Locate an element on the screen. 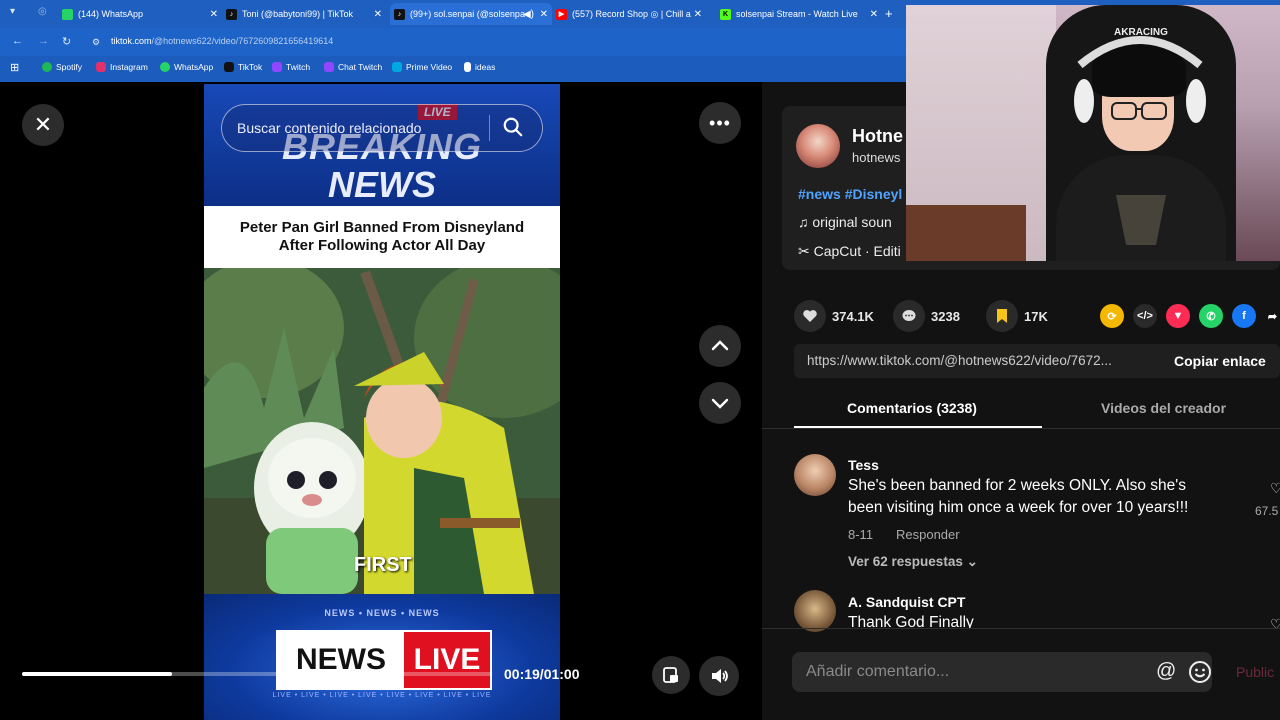 Image resolution: width=1280 pixels, height=720 pixels. bookmark-prime-video: Prime Video is located at coordinates (422, 67).